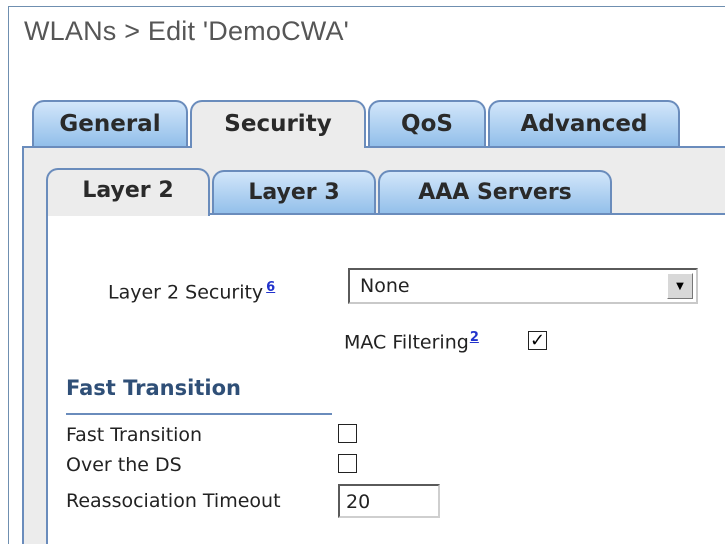  I want to click on over-the-ds-label: Over the DS, so click(124, 465).